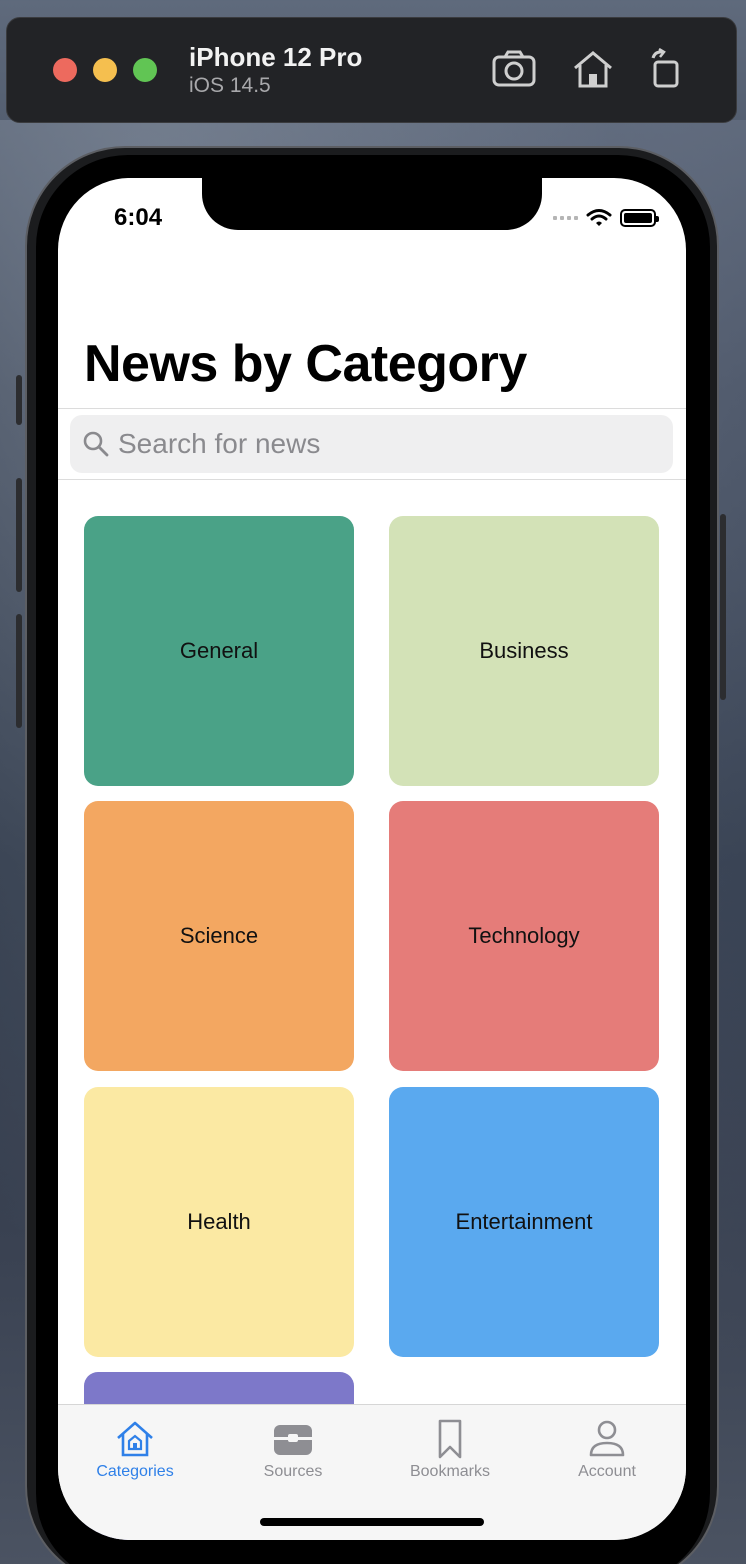 This screenshot has width=746, height=1564. Describe the element at coordinates (372, 204) in the screenshot. I see `notch` at that location.